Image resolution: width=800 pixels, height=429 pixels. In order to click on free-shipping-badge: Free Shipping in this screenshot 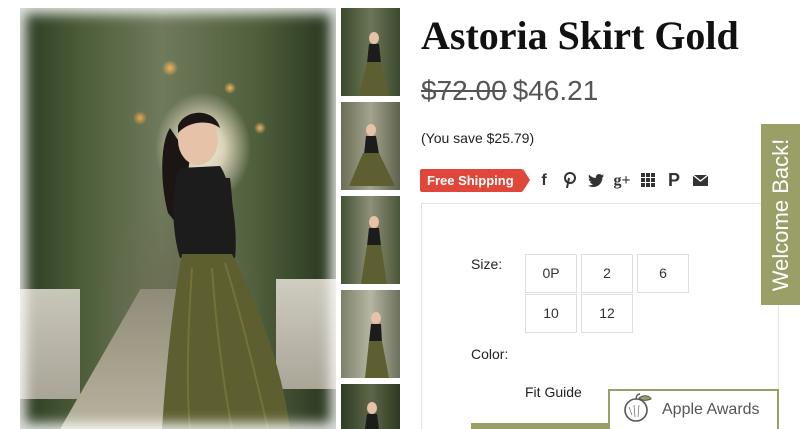, I will do `click(475, 180)`.